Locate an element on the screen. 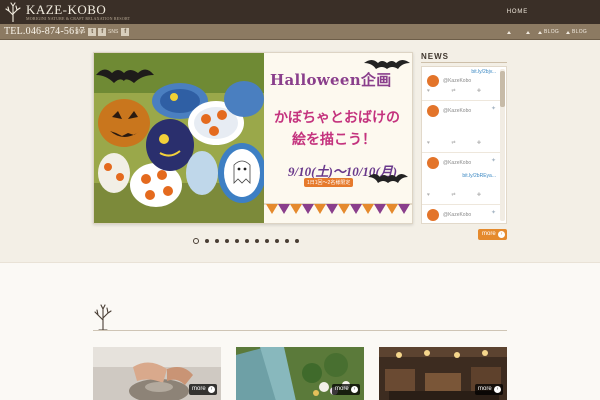  feed-scrollbar is located at coordinates (502, 145).